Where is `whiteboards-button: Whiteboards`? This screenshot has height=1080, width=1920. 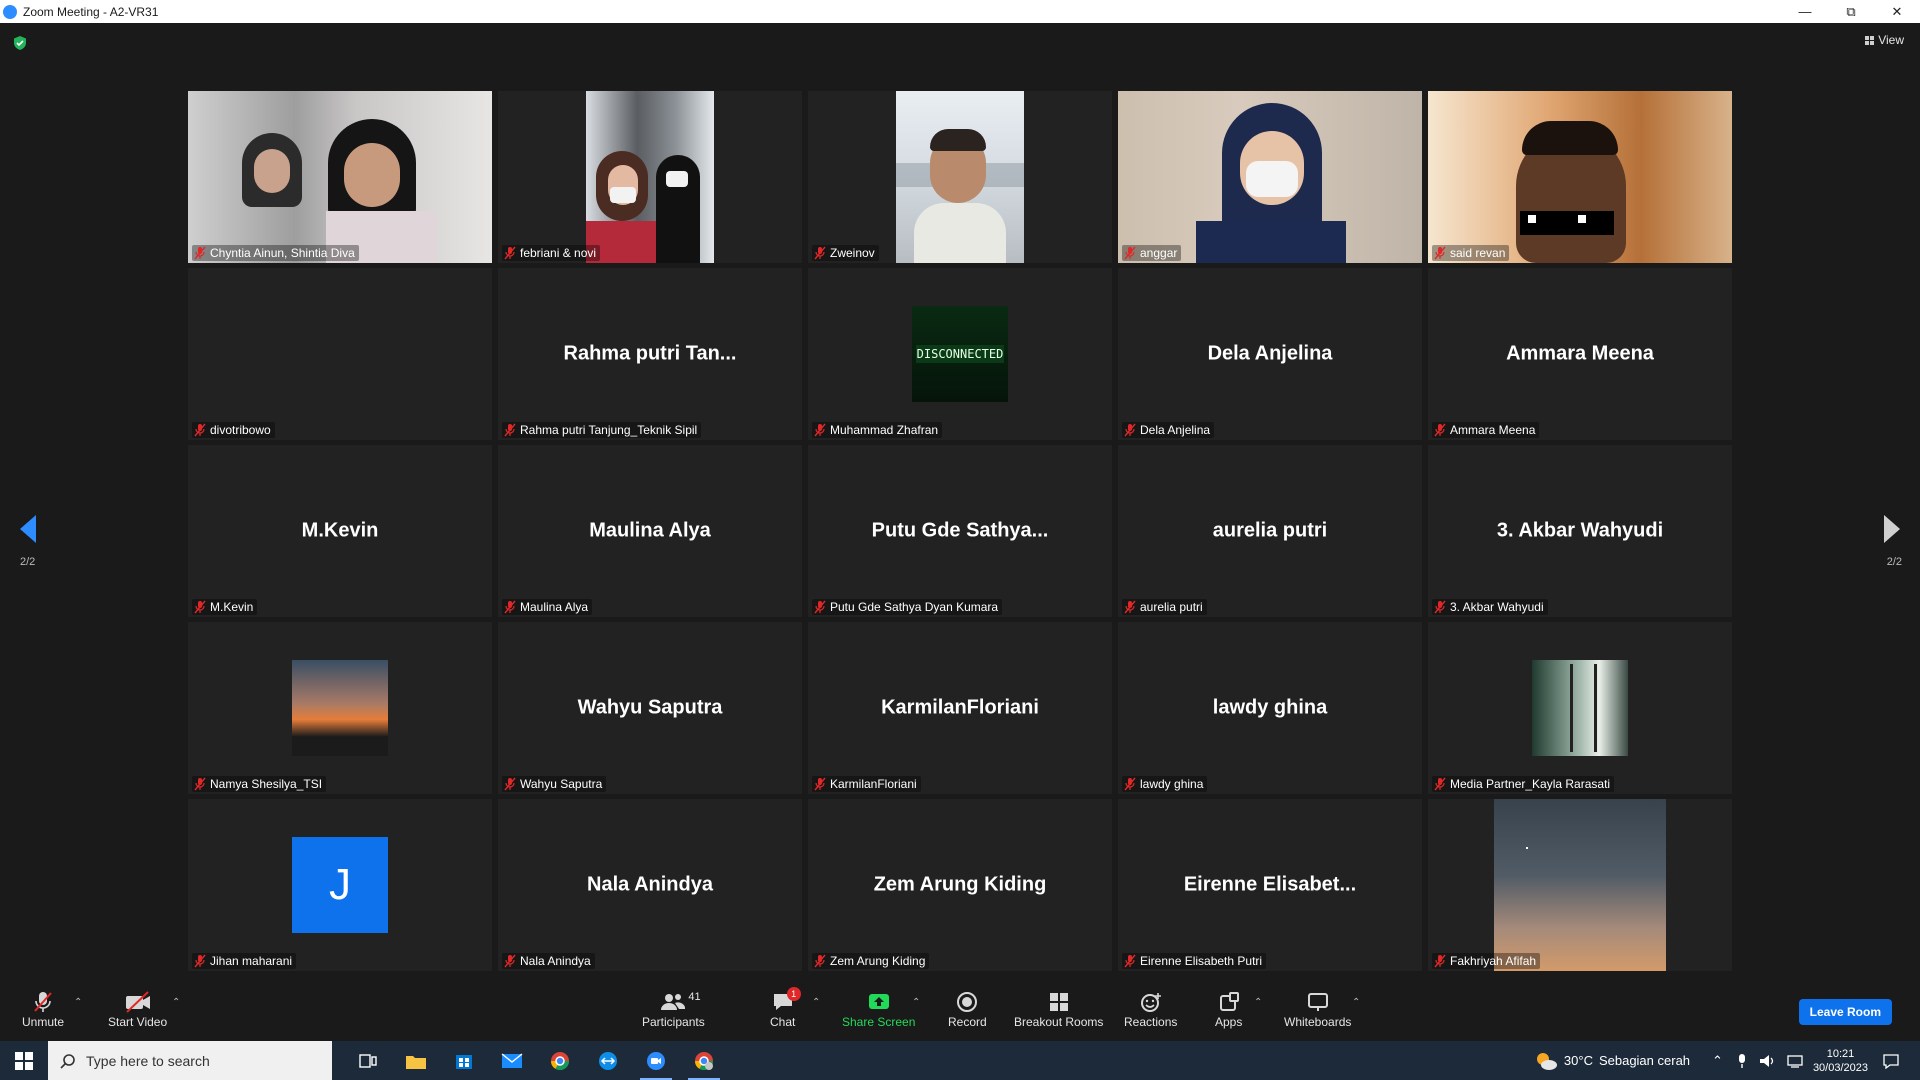 whiteboards-button: Whiteboards is located at coordinates (1317, 1009).